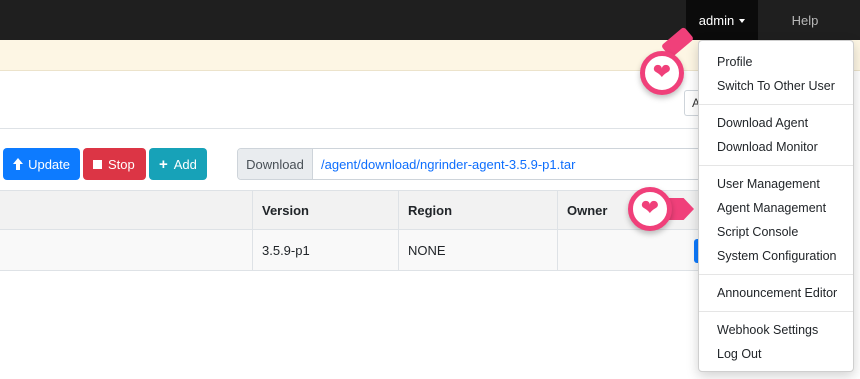 The image size is (860, 379). I want to click on menu-item-download-agent: Download Agent, so click(776, 123).